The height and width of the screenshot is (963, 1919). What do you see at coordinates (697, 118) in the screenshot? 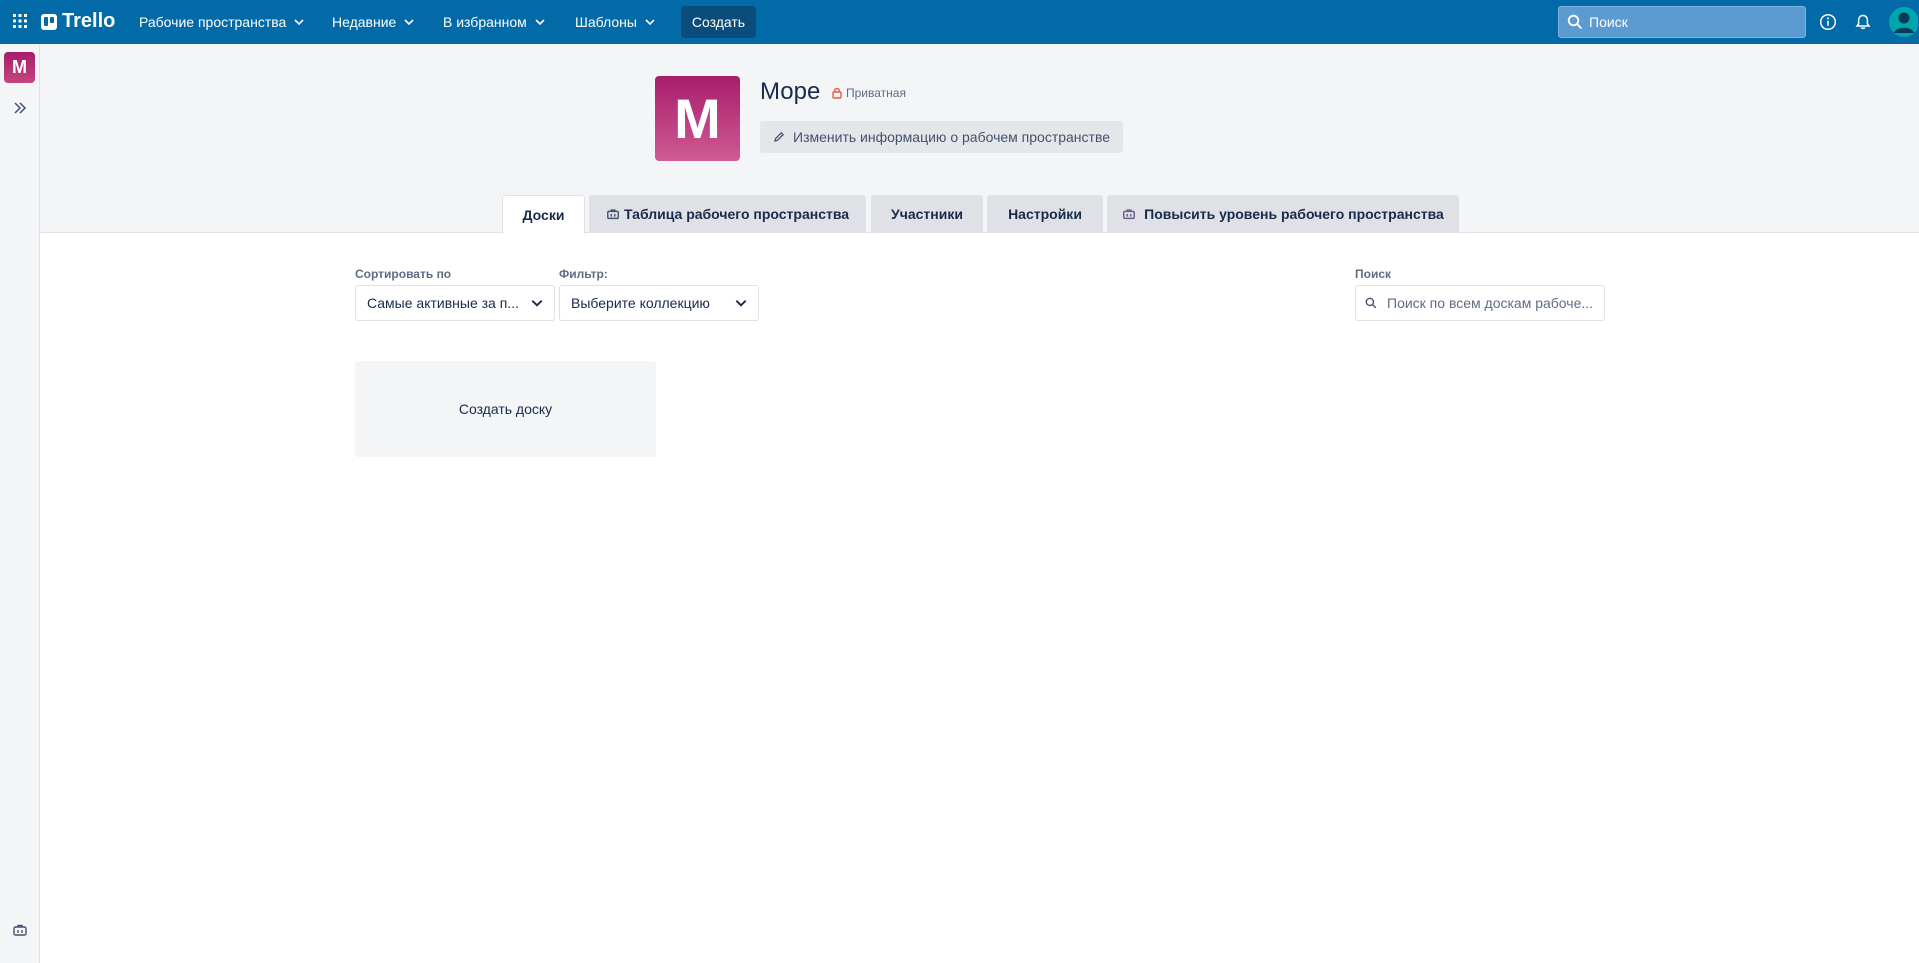
I see `workspace-logo: M` at bounding box center [697, 118].